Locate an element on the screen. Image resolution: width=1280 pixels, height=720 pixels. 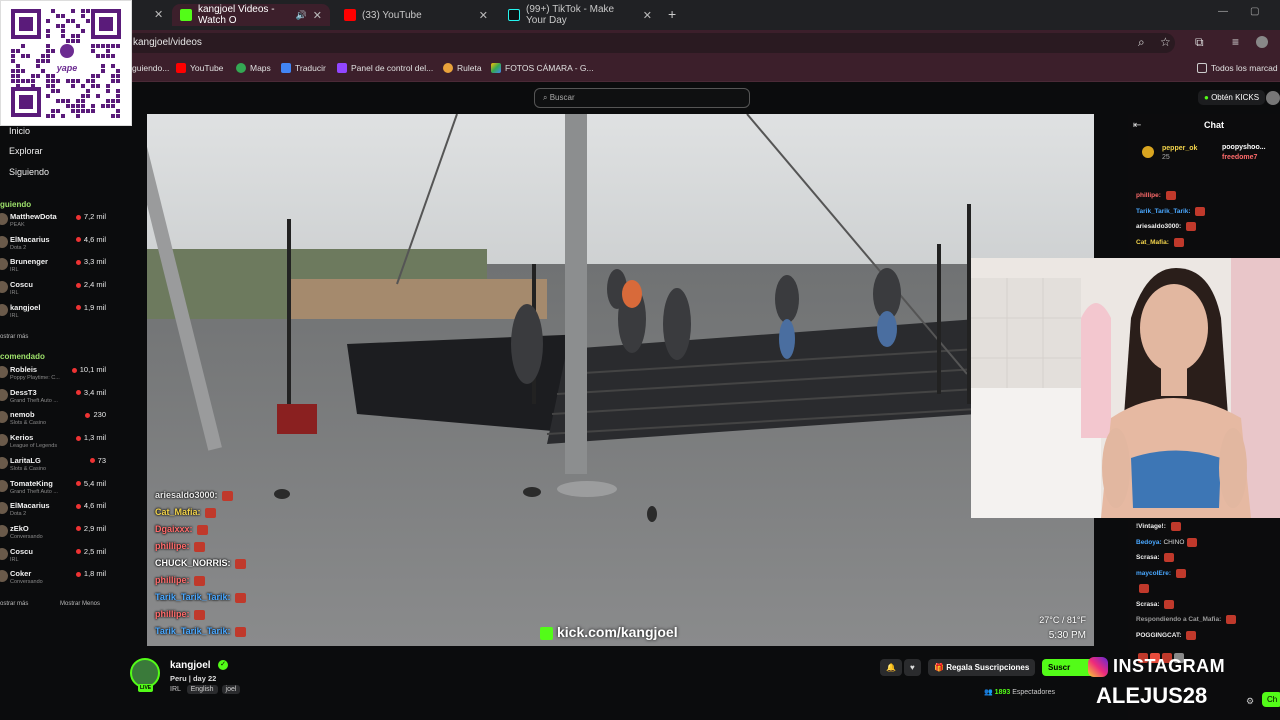
recommended-heading: comendado is located at coordinates (22, 356).